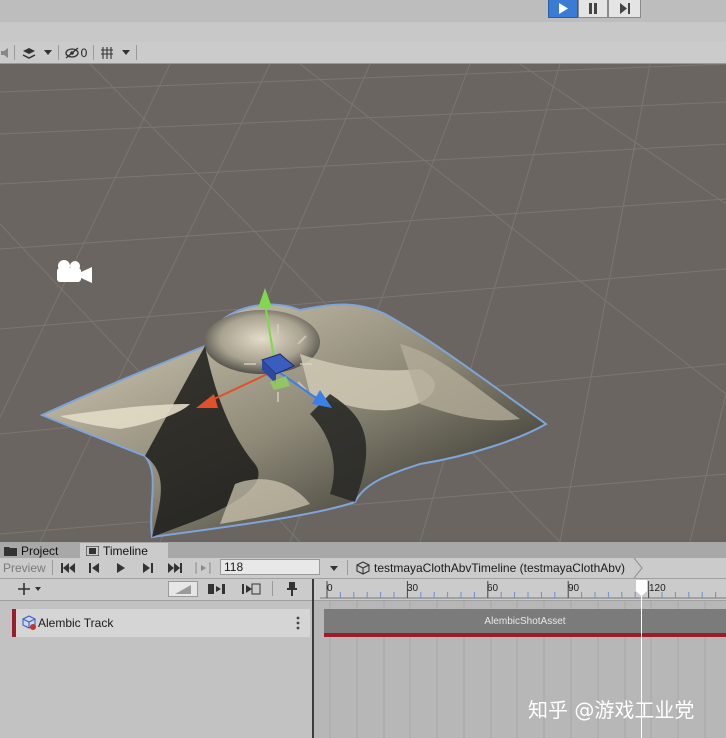 The image size is (726, 738). I want to click on skip-back-icon, so click(68, 568).